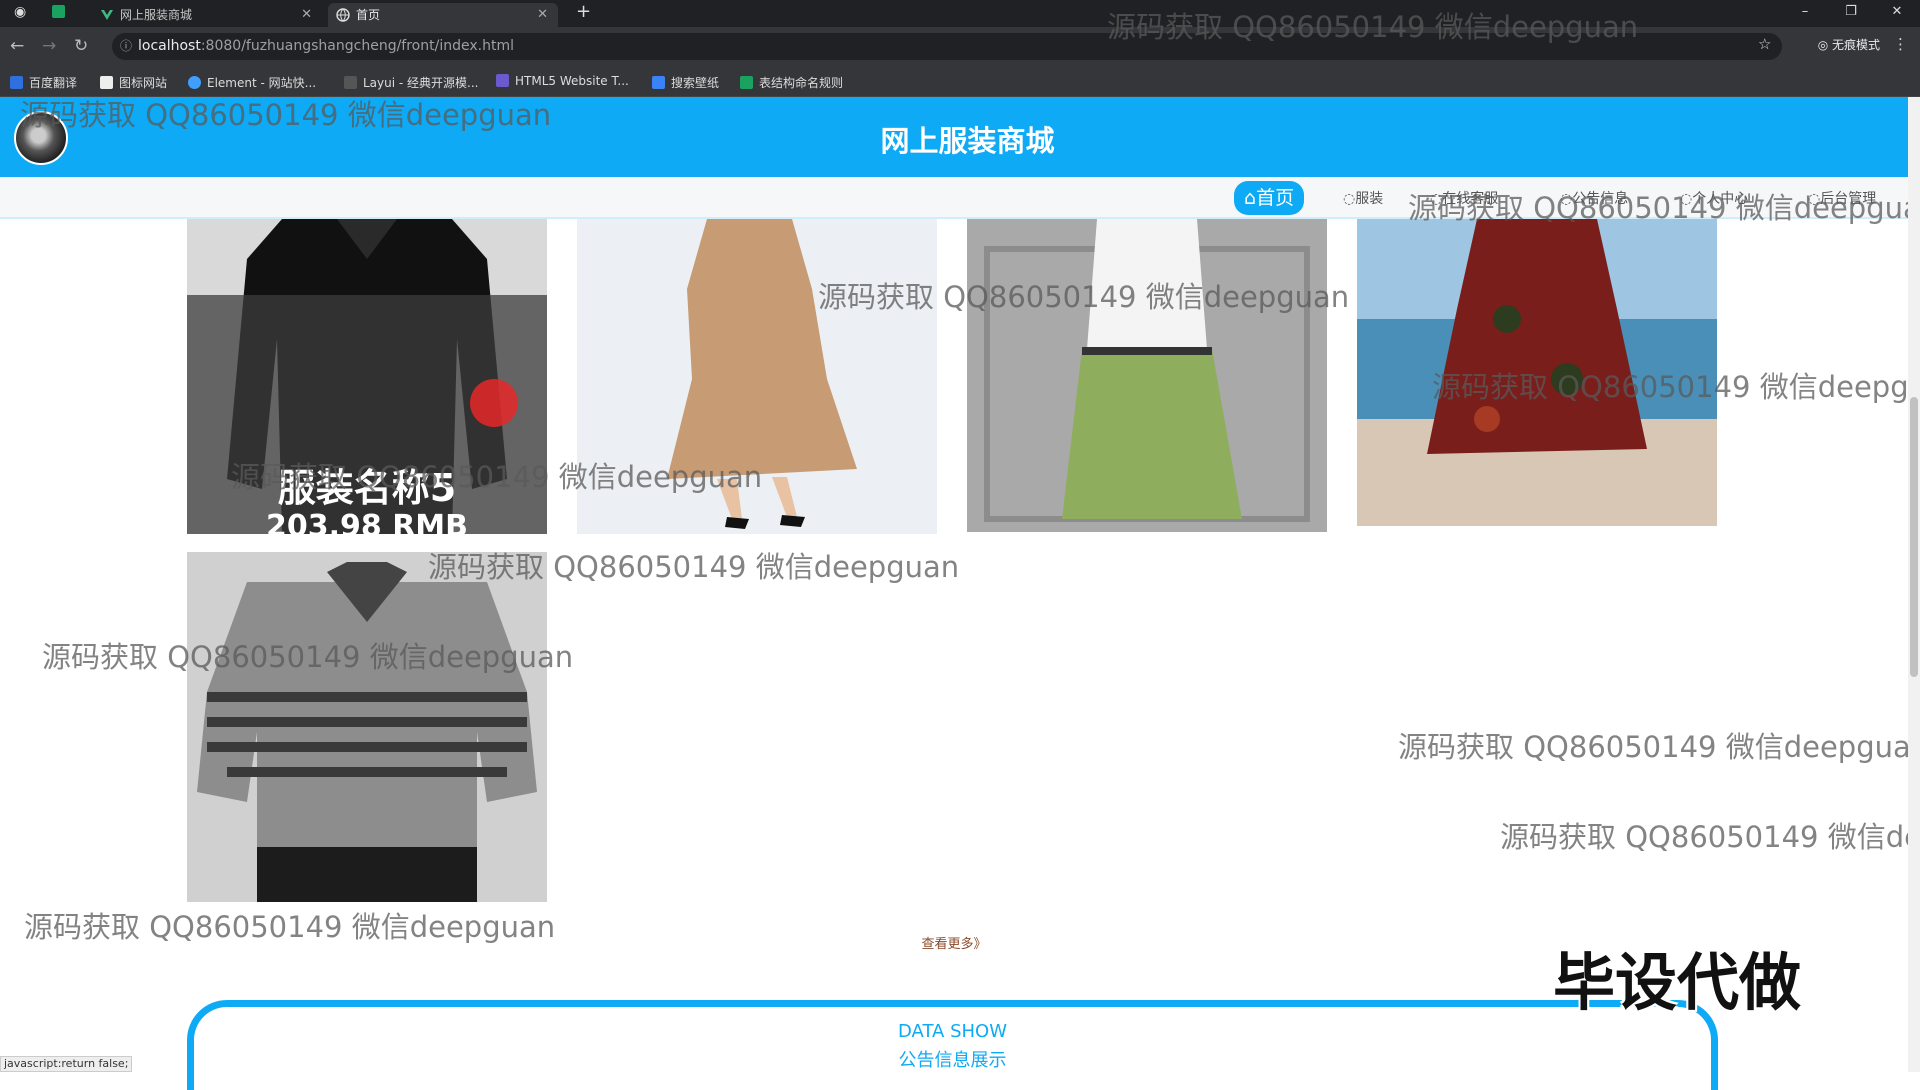 Image resolution: width=1920 pixels, height=1090 pixels. Describe the element at coordinates (367, 521) in the screenshot. I see `product-price: 203.98 RMB` at that location.